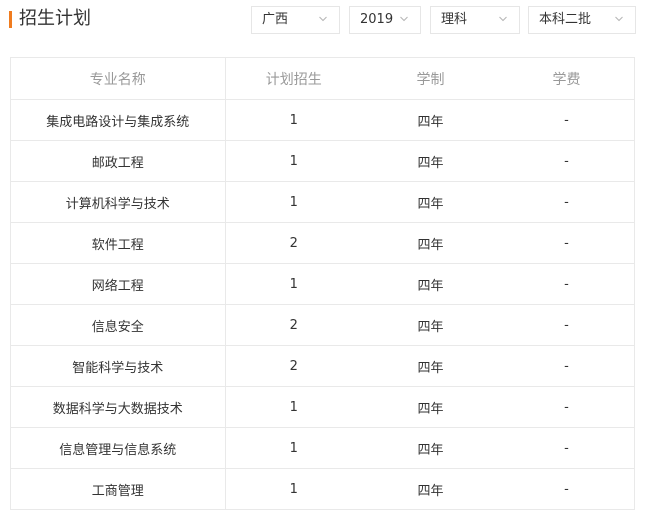  I want to click on cell-major: 集成电路设计与集成系统, so click(118, 120).